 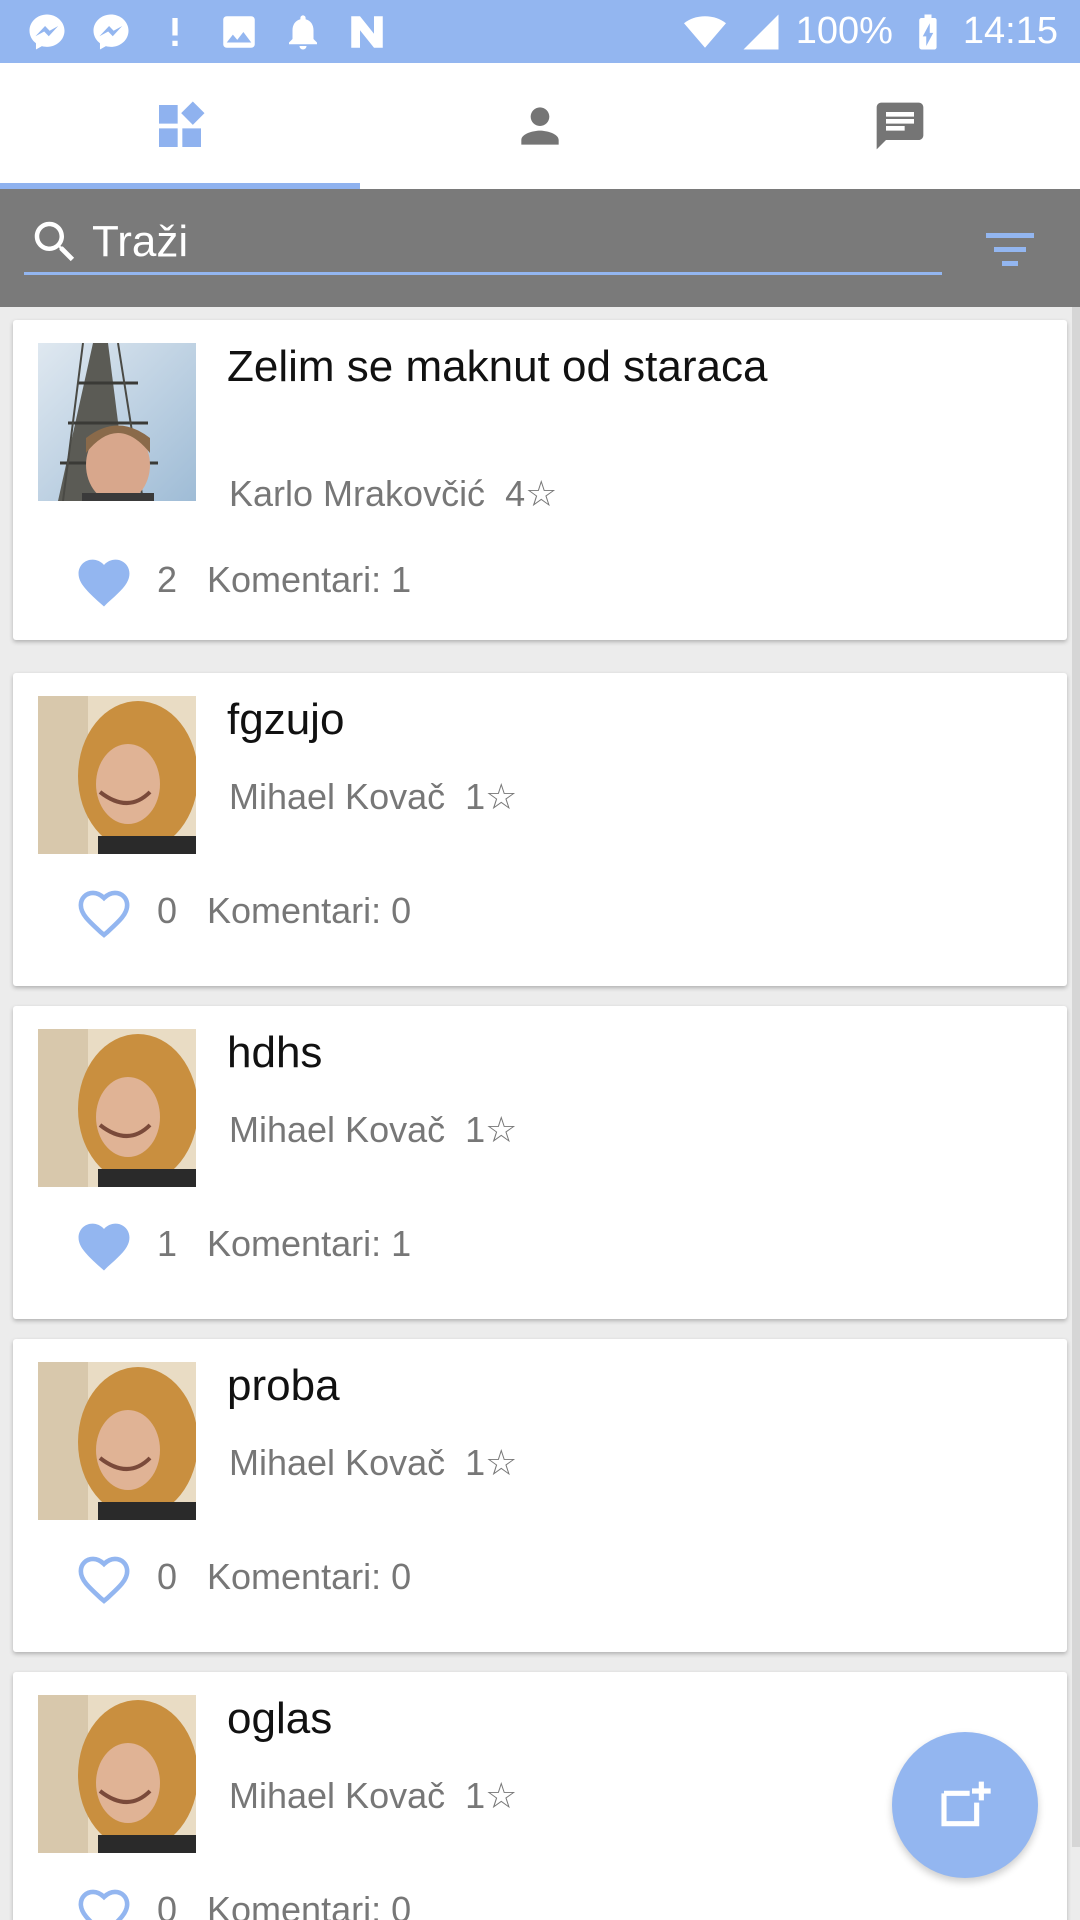 What do you see at coordinates (54, 241) in the screenshot?
I see `search-icon` at bounding box center [54, 241].